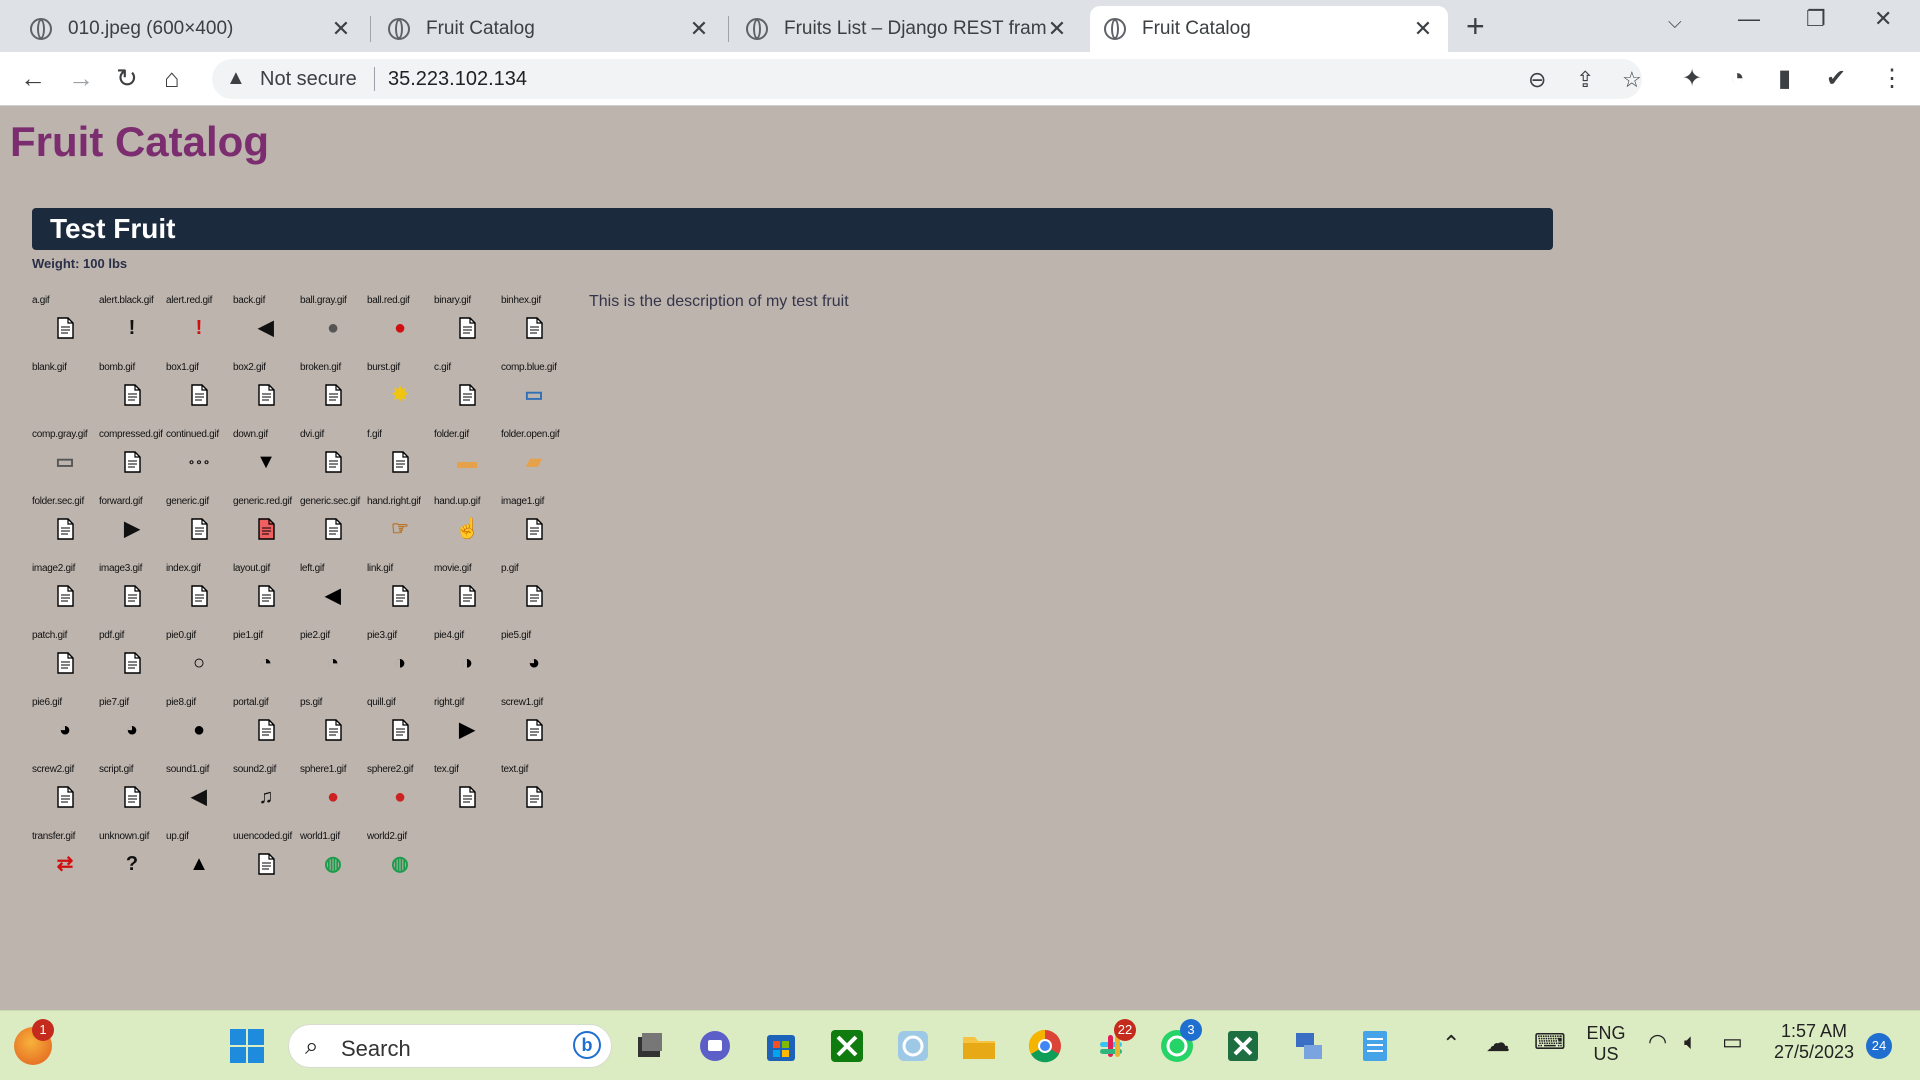  What do you see at coordinates (236, 78) in the screenshot?
I see `warning-icon: ▲` at bounding box center [236, 78].